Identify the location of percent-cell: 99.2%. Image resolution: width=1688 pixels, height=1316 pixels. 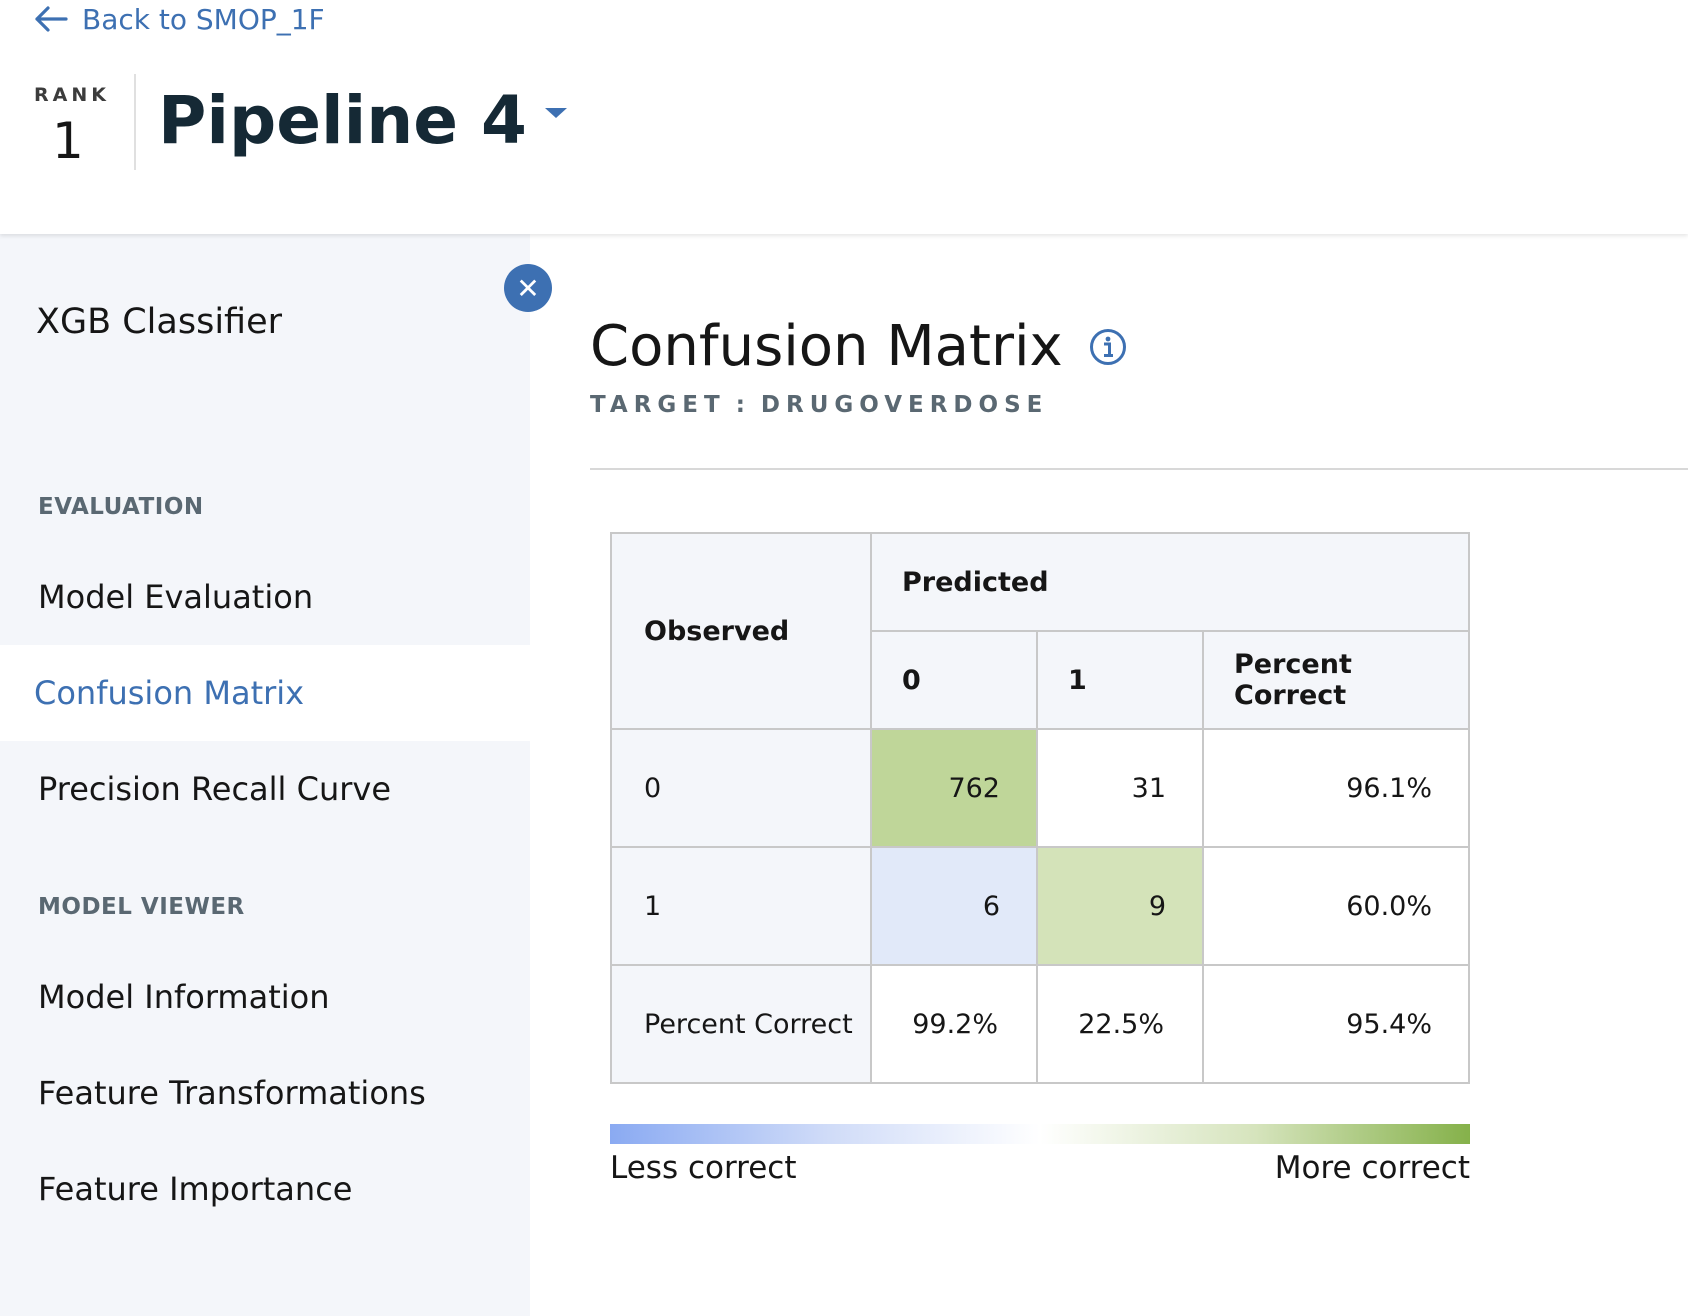
(954, 1024).